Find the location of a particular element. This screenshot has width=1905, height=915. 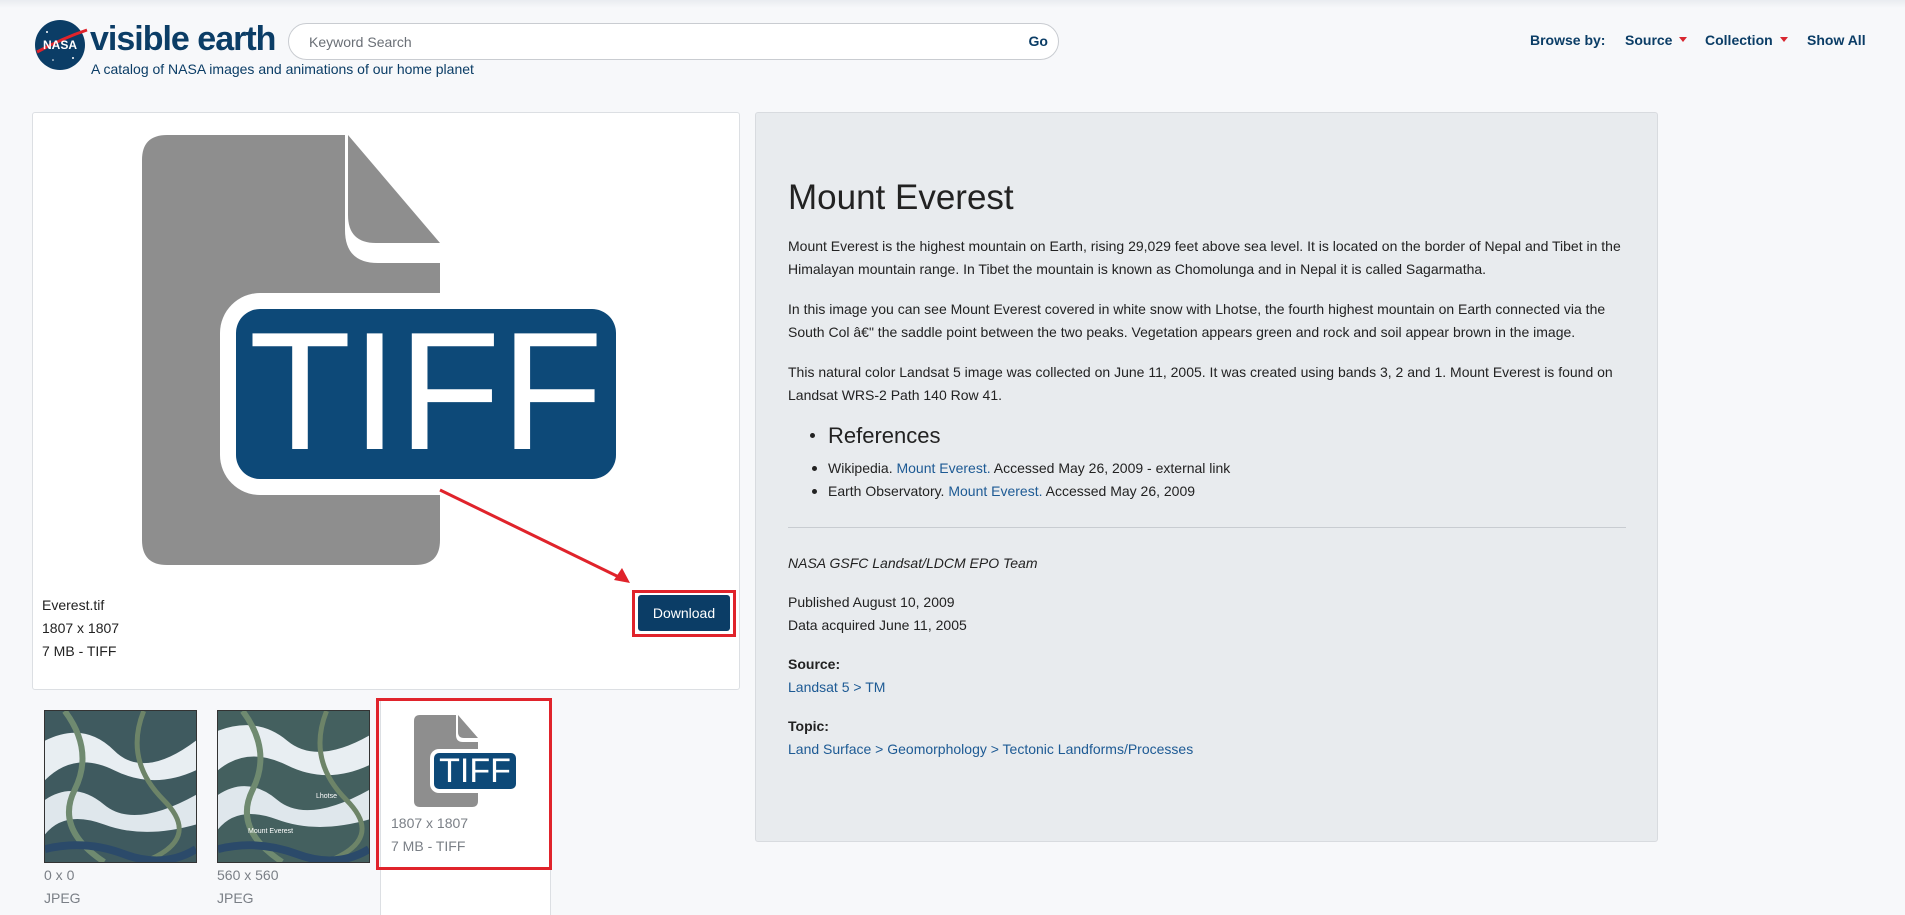

nav-show-all-link: Show All is located at coordinates (1836, 40).